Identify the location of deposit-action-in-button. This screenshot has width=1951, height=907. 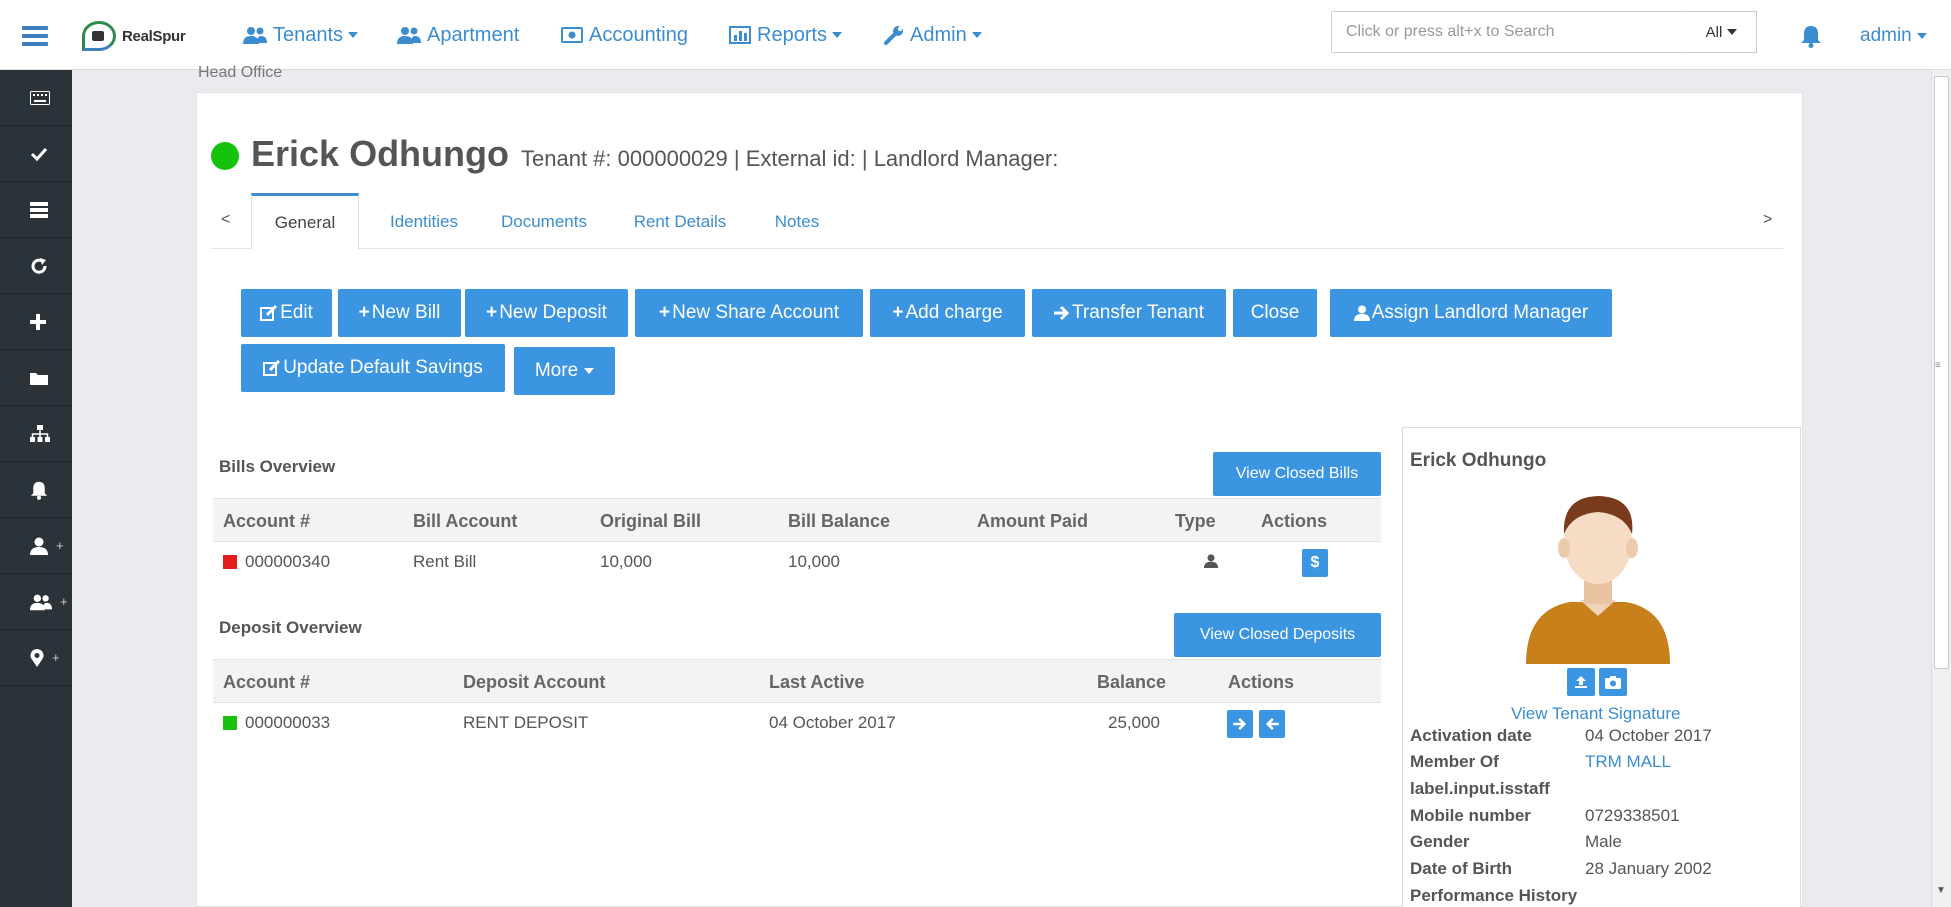
(1240, 724).